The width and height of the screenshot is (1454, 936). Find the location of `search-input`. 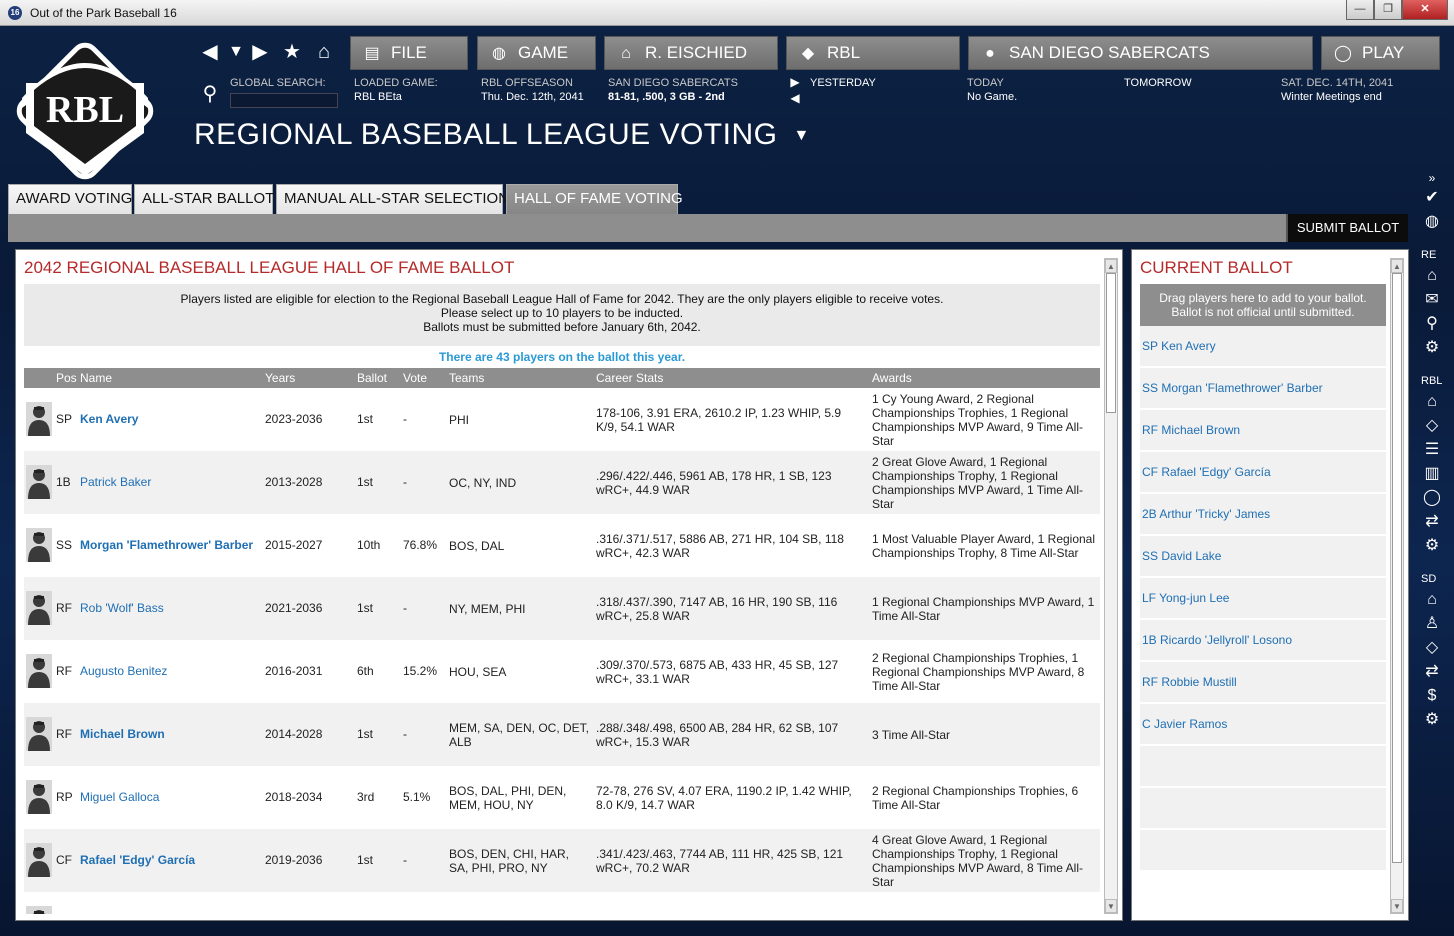

search-input is located at coordinates (284, 100).